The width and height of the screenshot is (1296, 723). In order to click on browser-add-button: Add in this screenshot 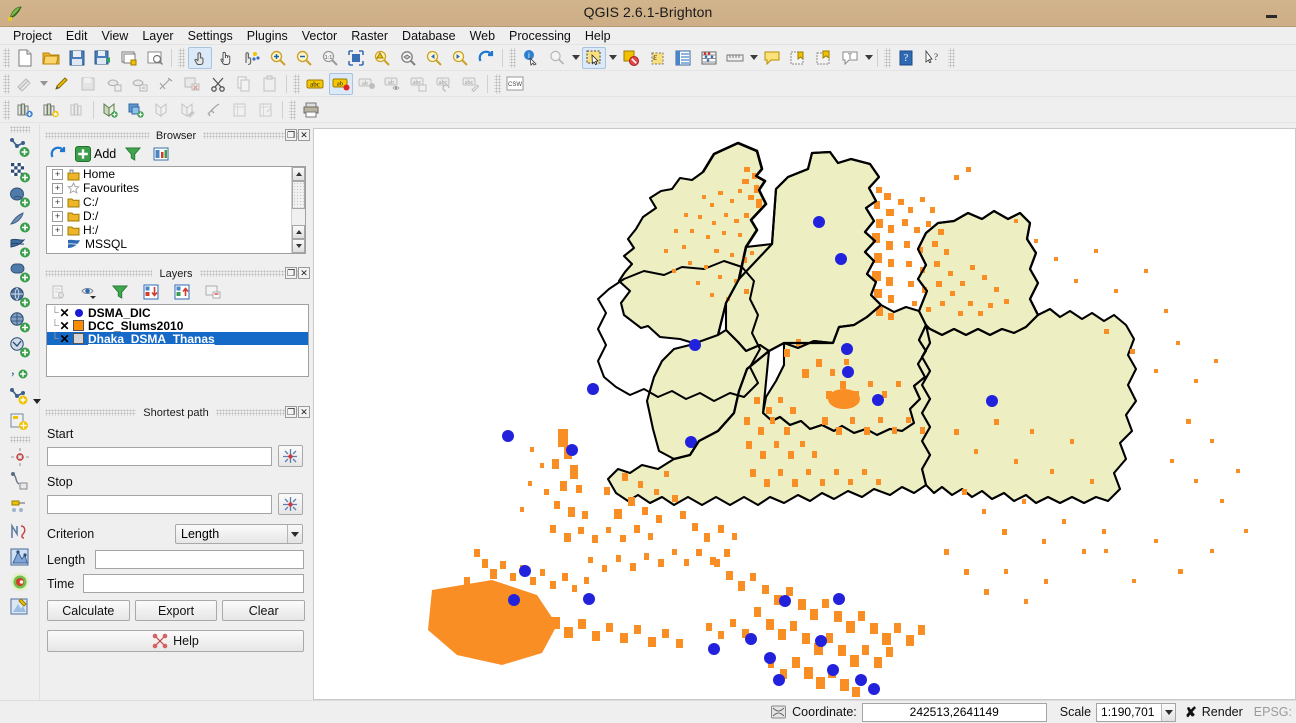, I will do `click(95, 154)`.